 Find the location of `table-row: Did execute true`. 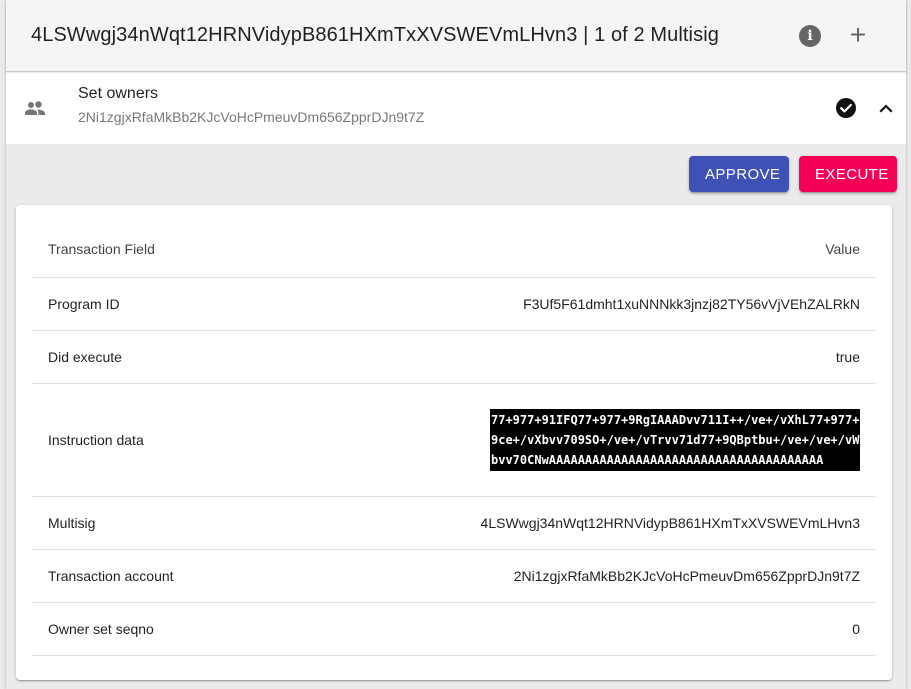

table-row: Did execute true is located at coordinates (454, 357).